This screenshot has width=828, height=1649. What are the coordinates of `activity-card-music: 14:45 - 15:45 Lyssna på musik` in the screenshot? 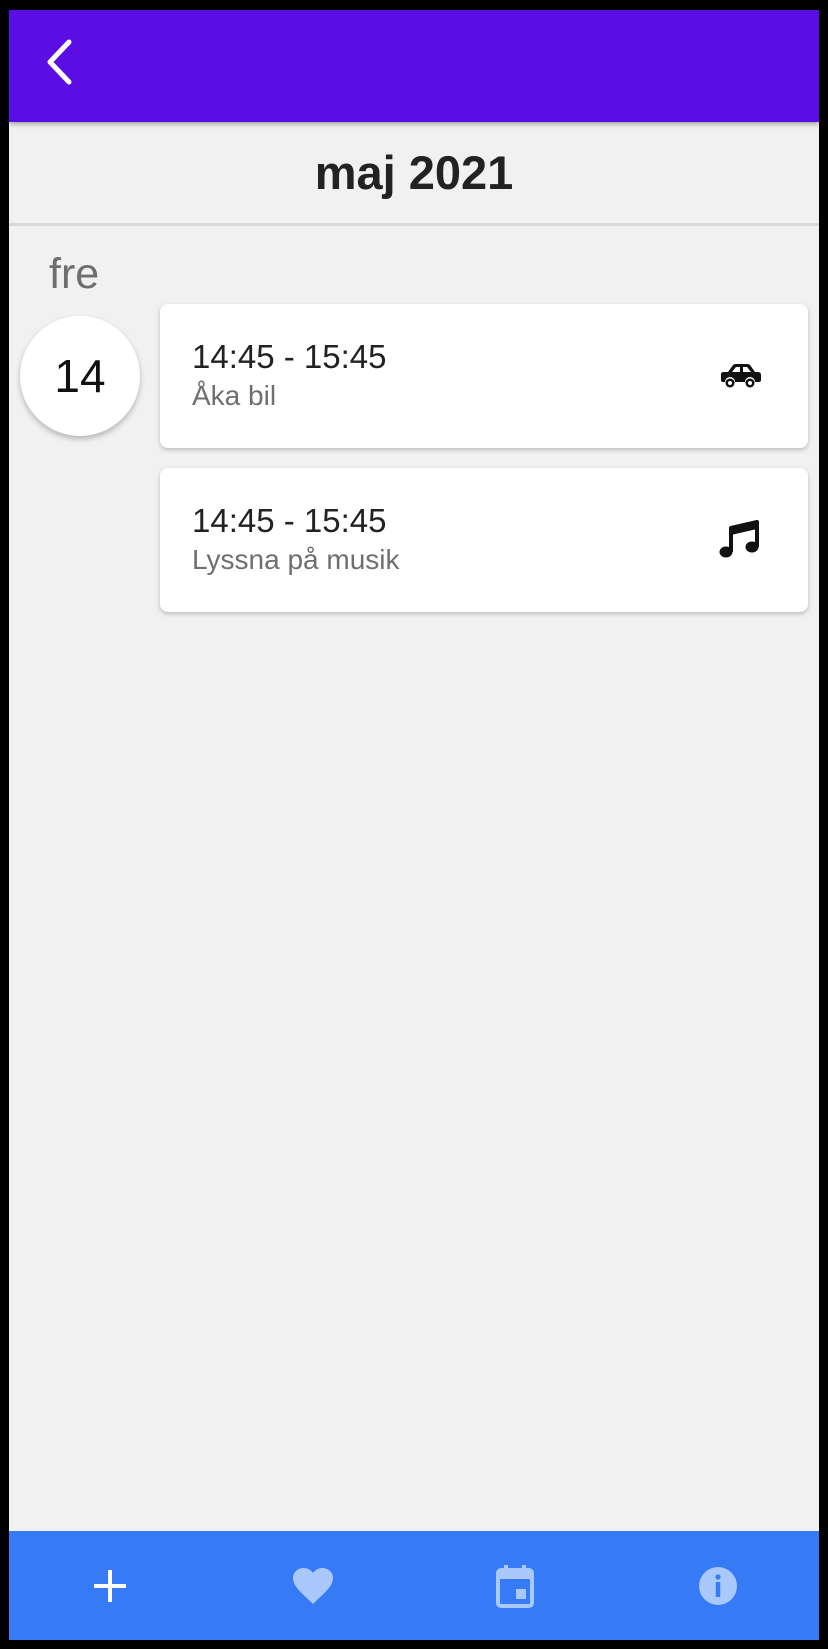 It's located at (484, 540).